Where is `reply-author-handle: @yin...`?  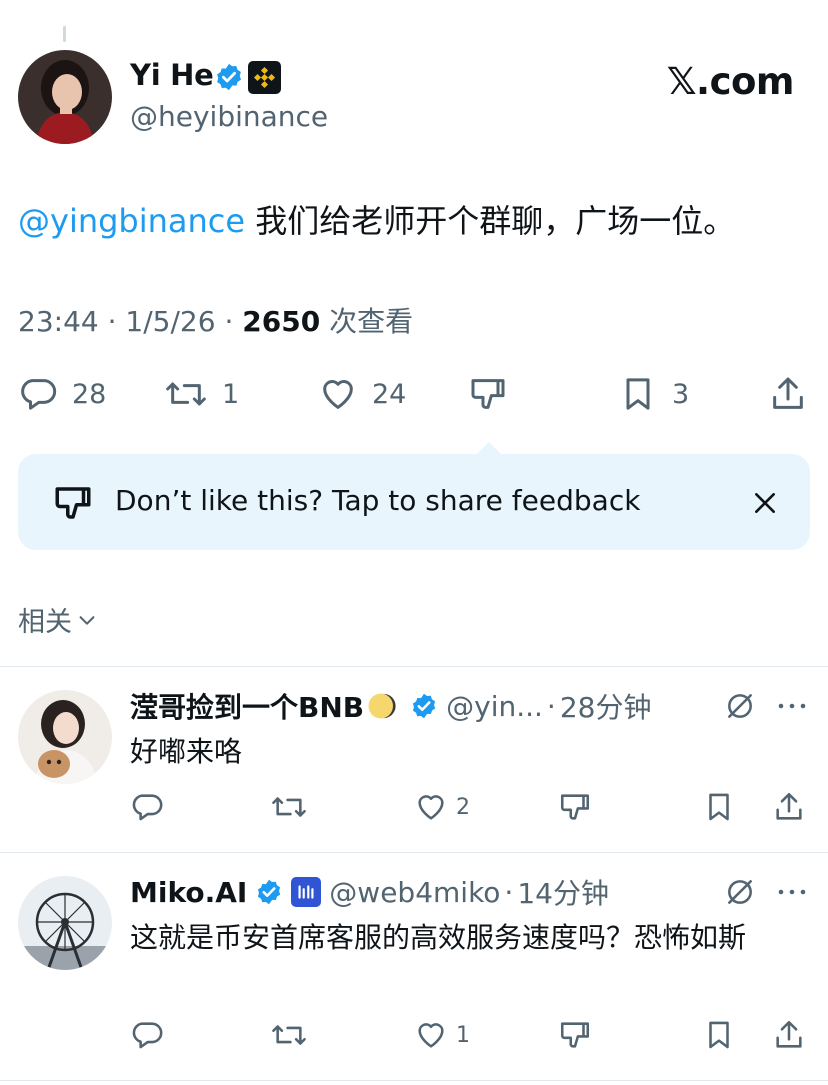 reply-author-handle: @yin... is located at coordinates (494, 706).